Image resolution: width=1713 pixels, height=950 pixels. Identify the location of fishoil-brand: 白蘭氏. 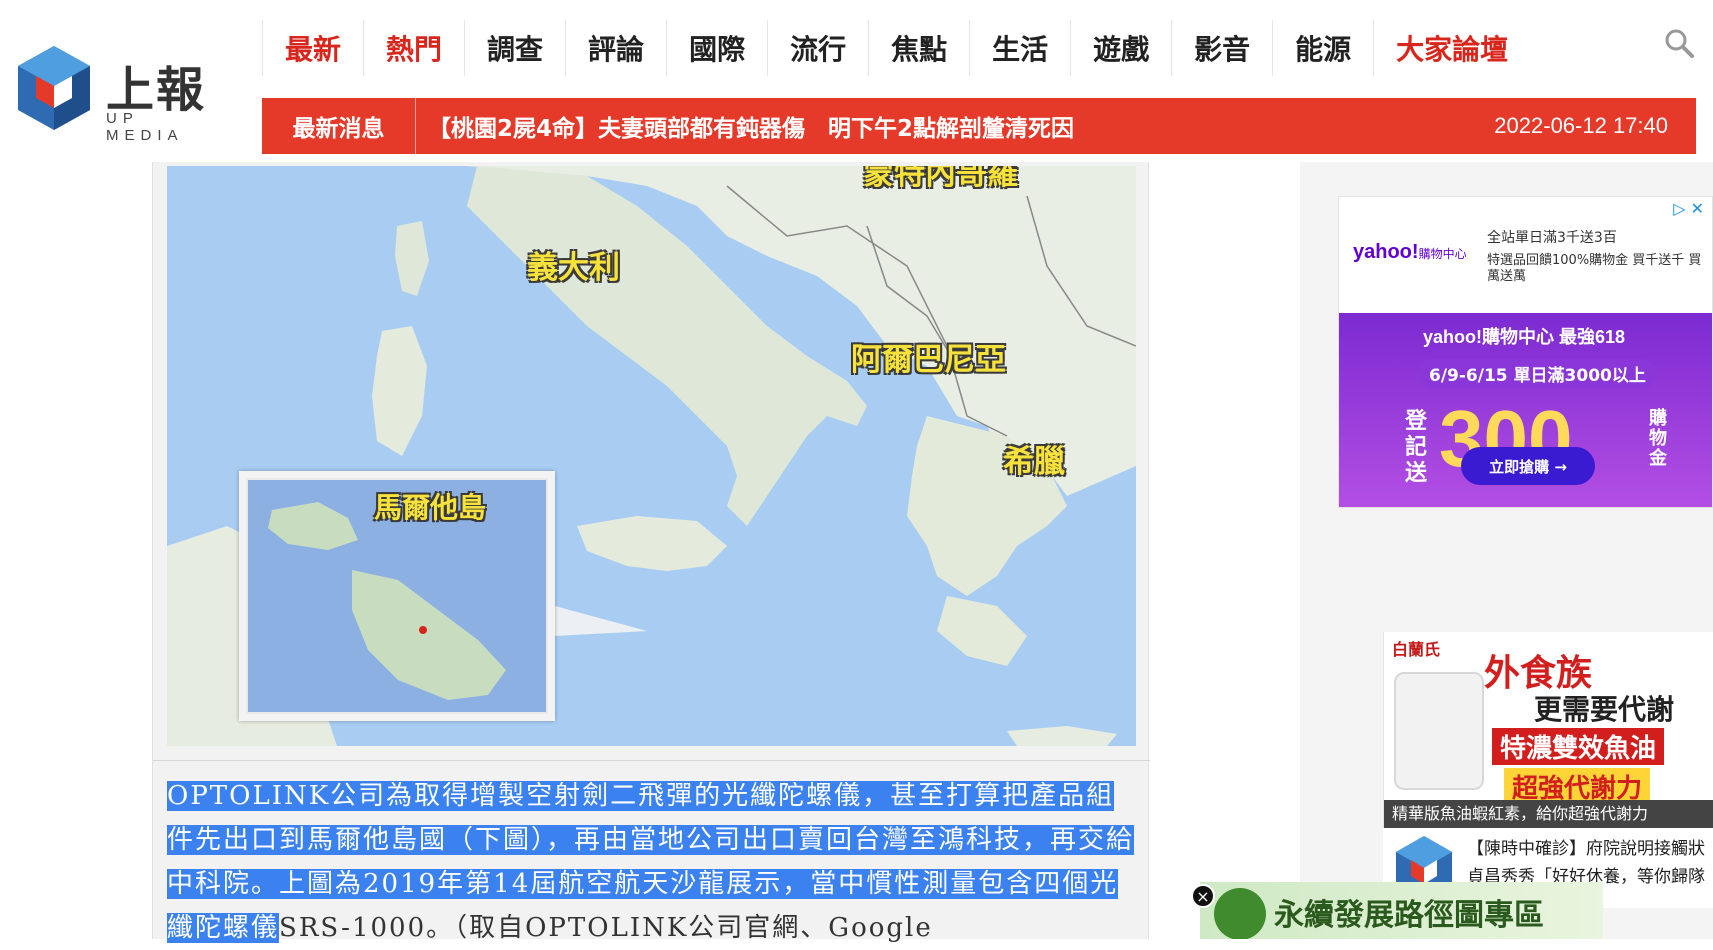
(1416, 649).